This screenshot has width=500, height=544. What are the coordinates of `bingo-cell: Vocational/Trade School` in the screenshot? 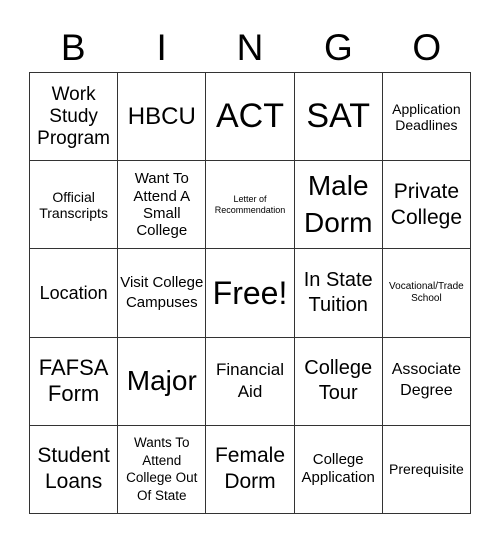 It's located at (426, 293).